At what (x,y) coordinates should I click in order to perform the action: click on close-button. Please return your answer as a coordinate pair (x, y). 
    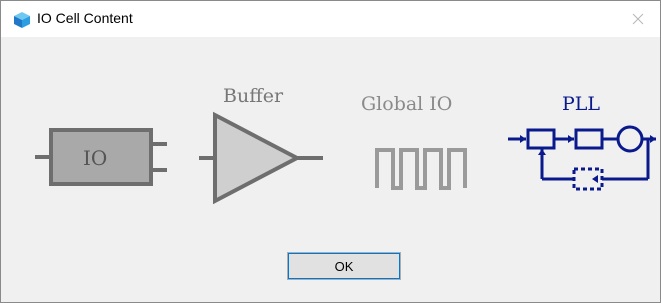
    Looking at the image, I should click on (638, 19).